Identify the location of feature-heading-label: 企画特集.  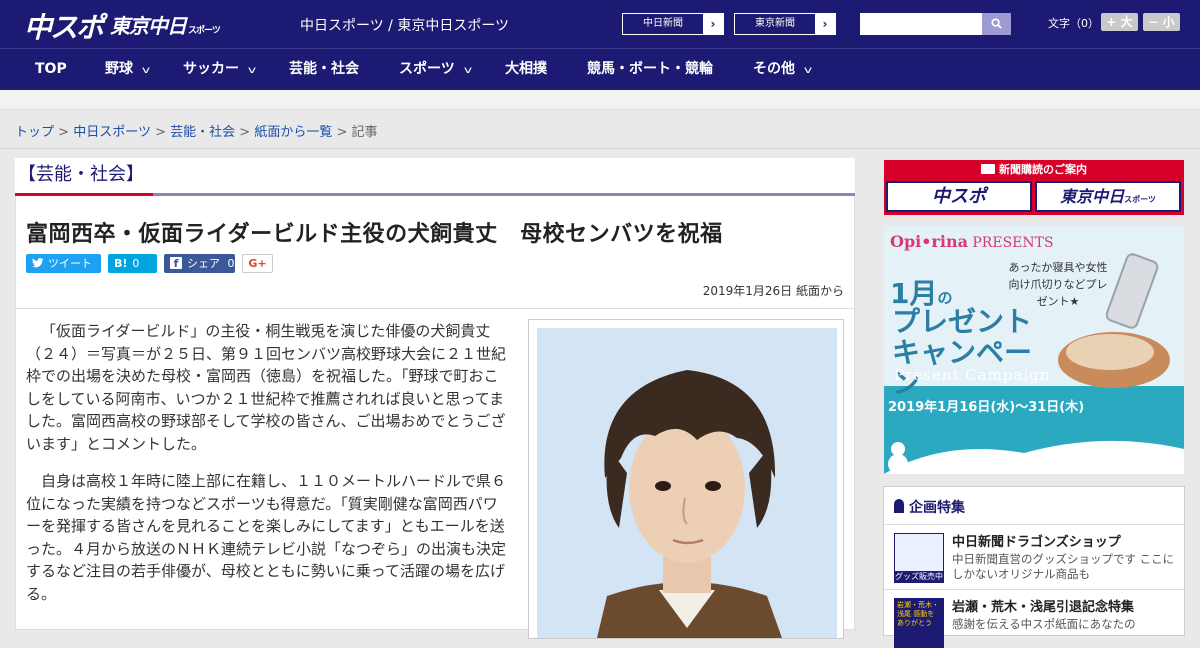
(937, 508).